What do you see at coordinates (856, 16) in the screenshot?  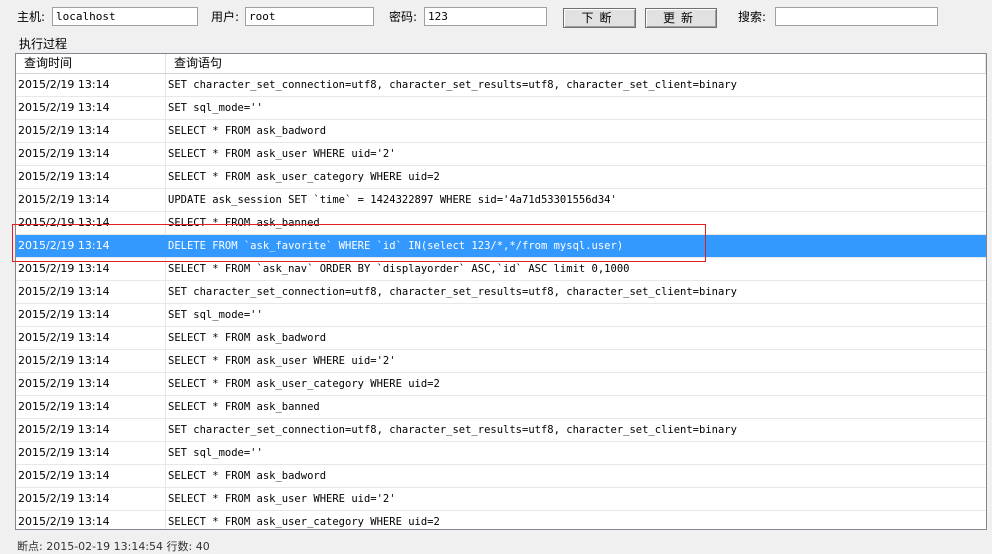 I see `search-input` at bounding box center [856, 16].